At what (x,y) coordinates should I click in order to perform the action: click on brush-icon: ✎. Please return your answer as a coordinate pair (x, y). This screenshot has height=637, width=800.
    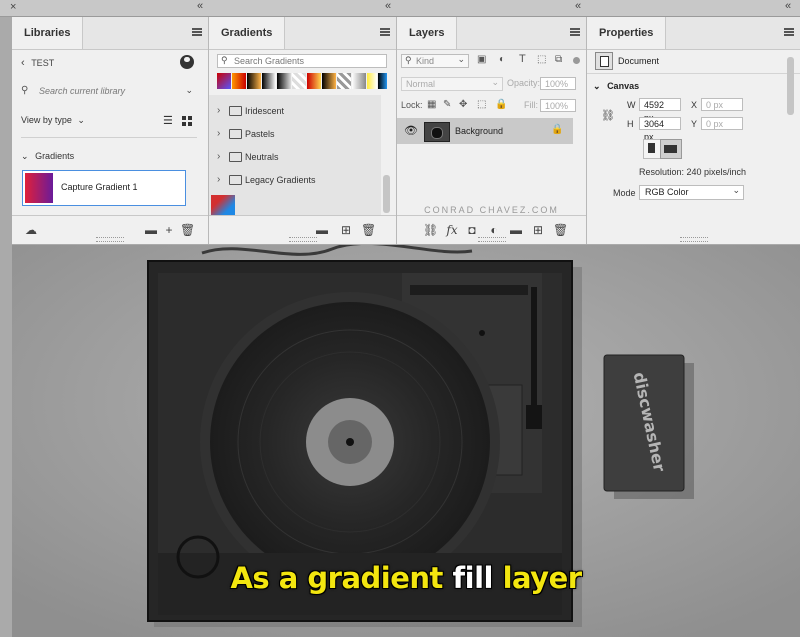
    Looking at the image, I should click on (447, 104).